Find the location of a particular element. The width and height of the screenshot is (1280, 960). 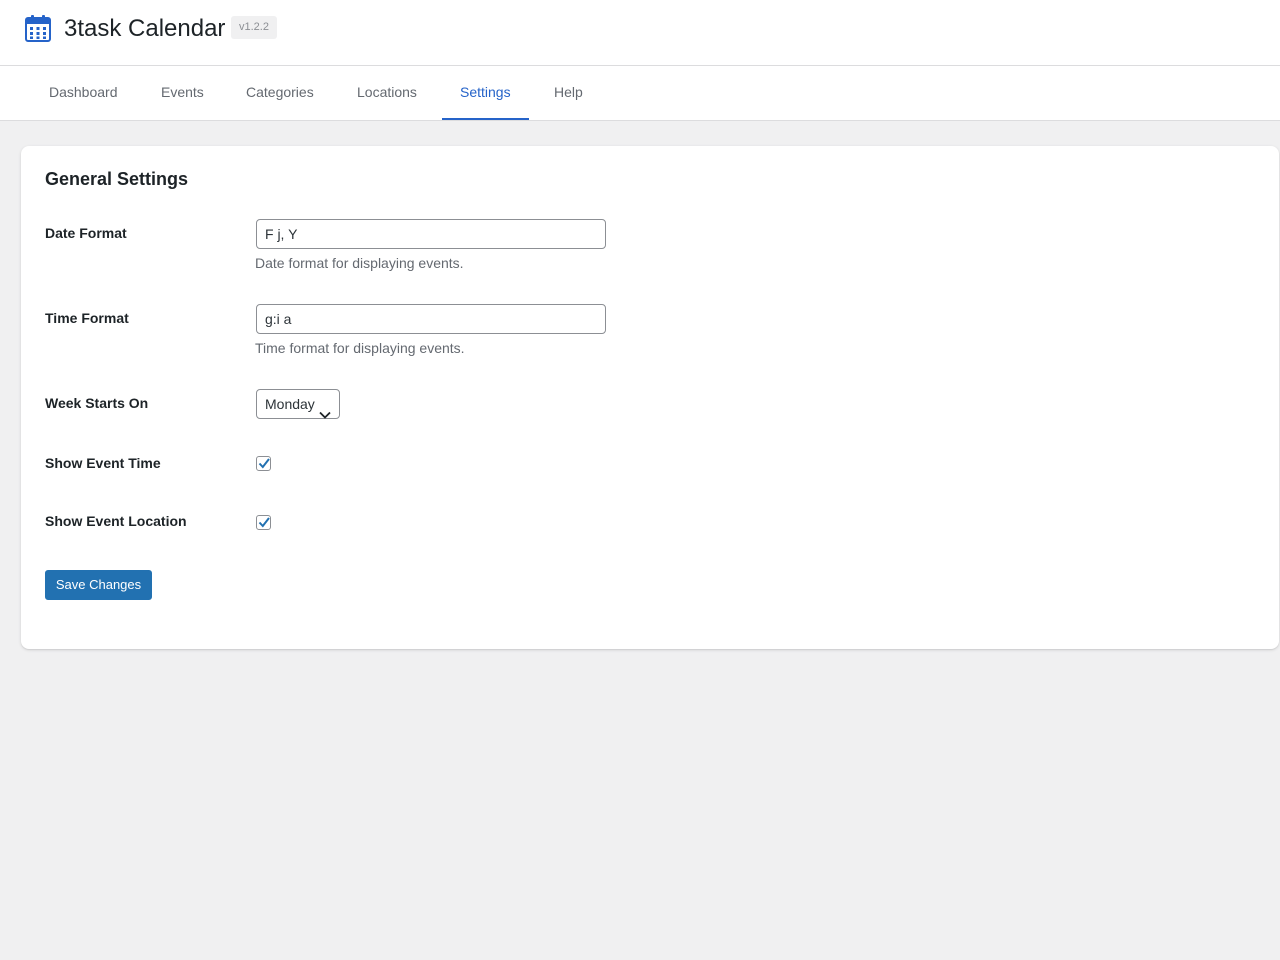

week-starts-on-select: Monday is located at coordinates (298, 404).